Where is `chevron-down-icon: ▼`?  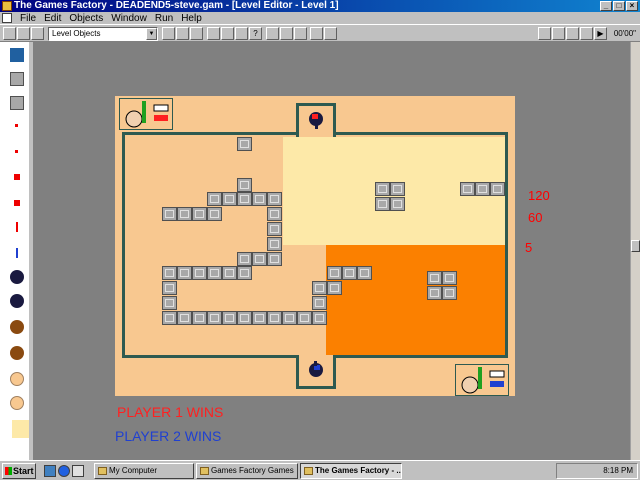
chevron-down-icon: ▼ is located at coordinates (151, 34).